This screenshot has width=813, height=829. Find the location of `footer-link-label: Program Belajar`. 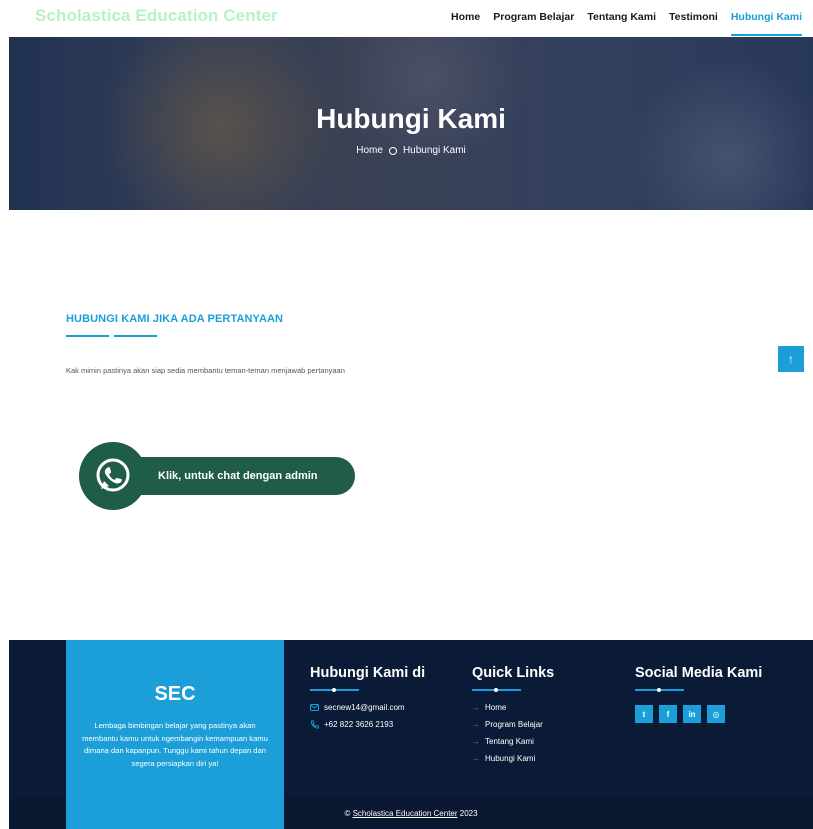

footer-link-label: Program Belajar is located at coordinates (514, 724).